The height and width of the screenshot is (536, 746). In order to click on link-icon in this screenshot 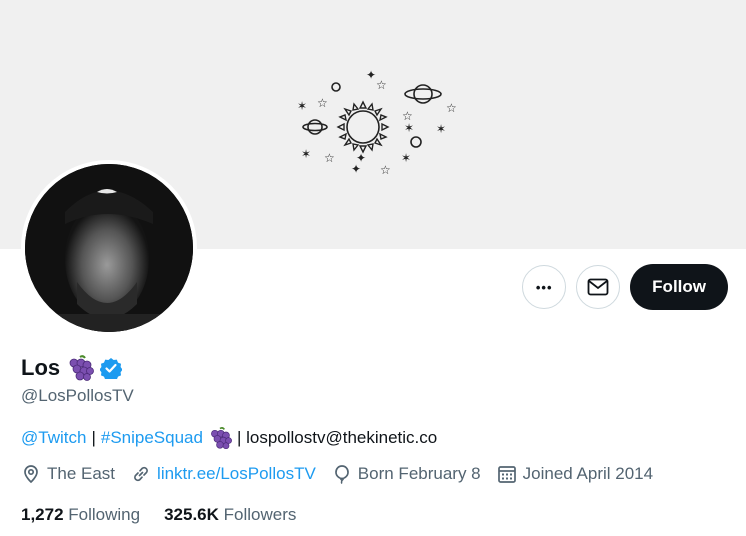, I will do `click(141, 474)`.